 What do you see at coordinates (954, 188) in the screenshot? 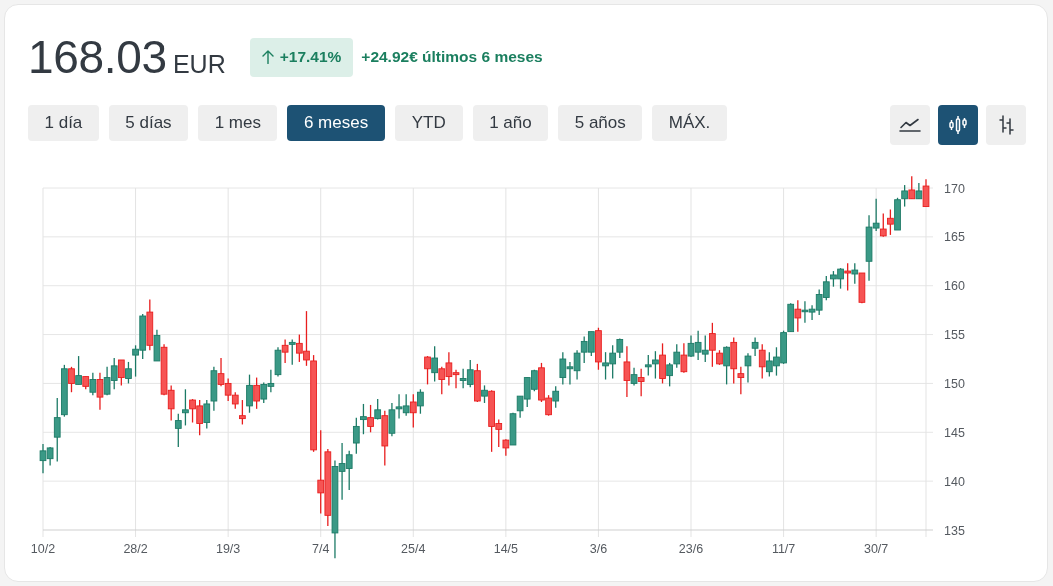
I see `y-axis-label: 170` at bounding box center [954, 188].